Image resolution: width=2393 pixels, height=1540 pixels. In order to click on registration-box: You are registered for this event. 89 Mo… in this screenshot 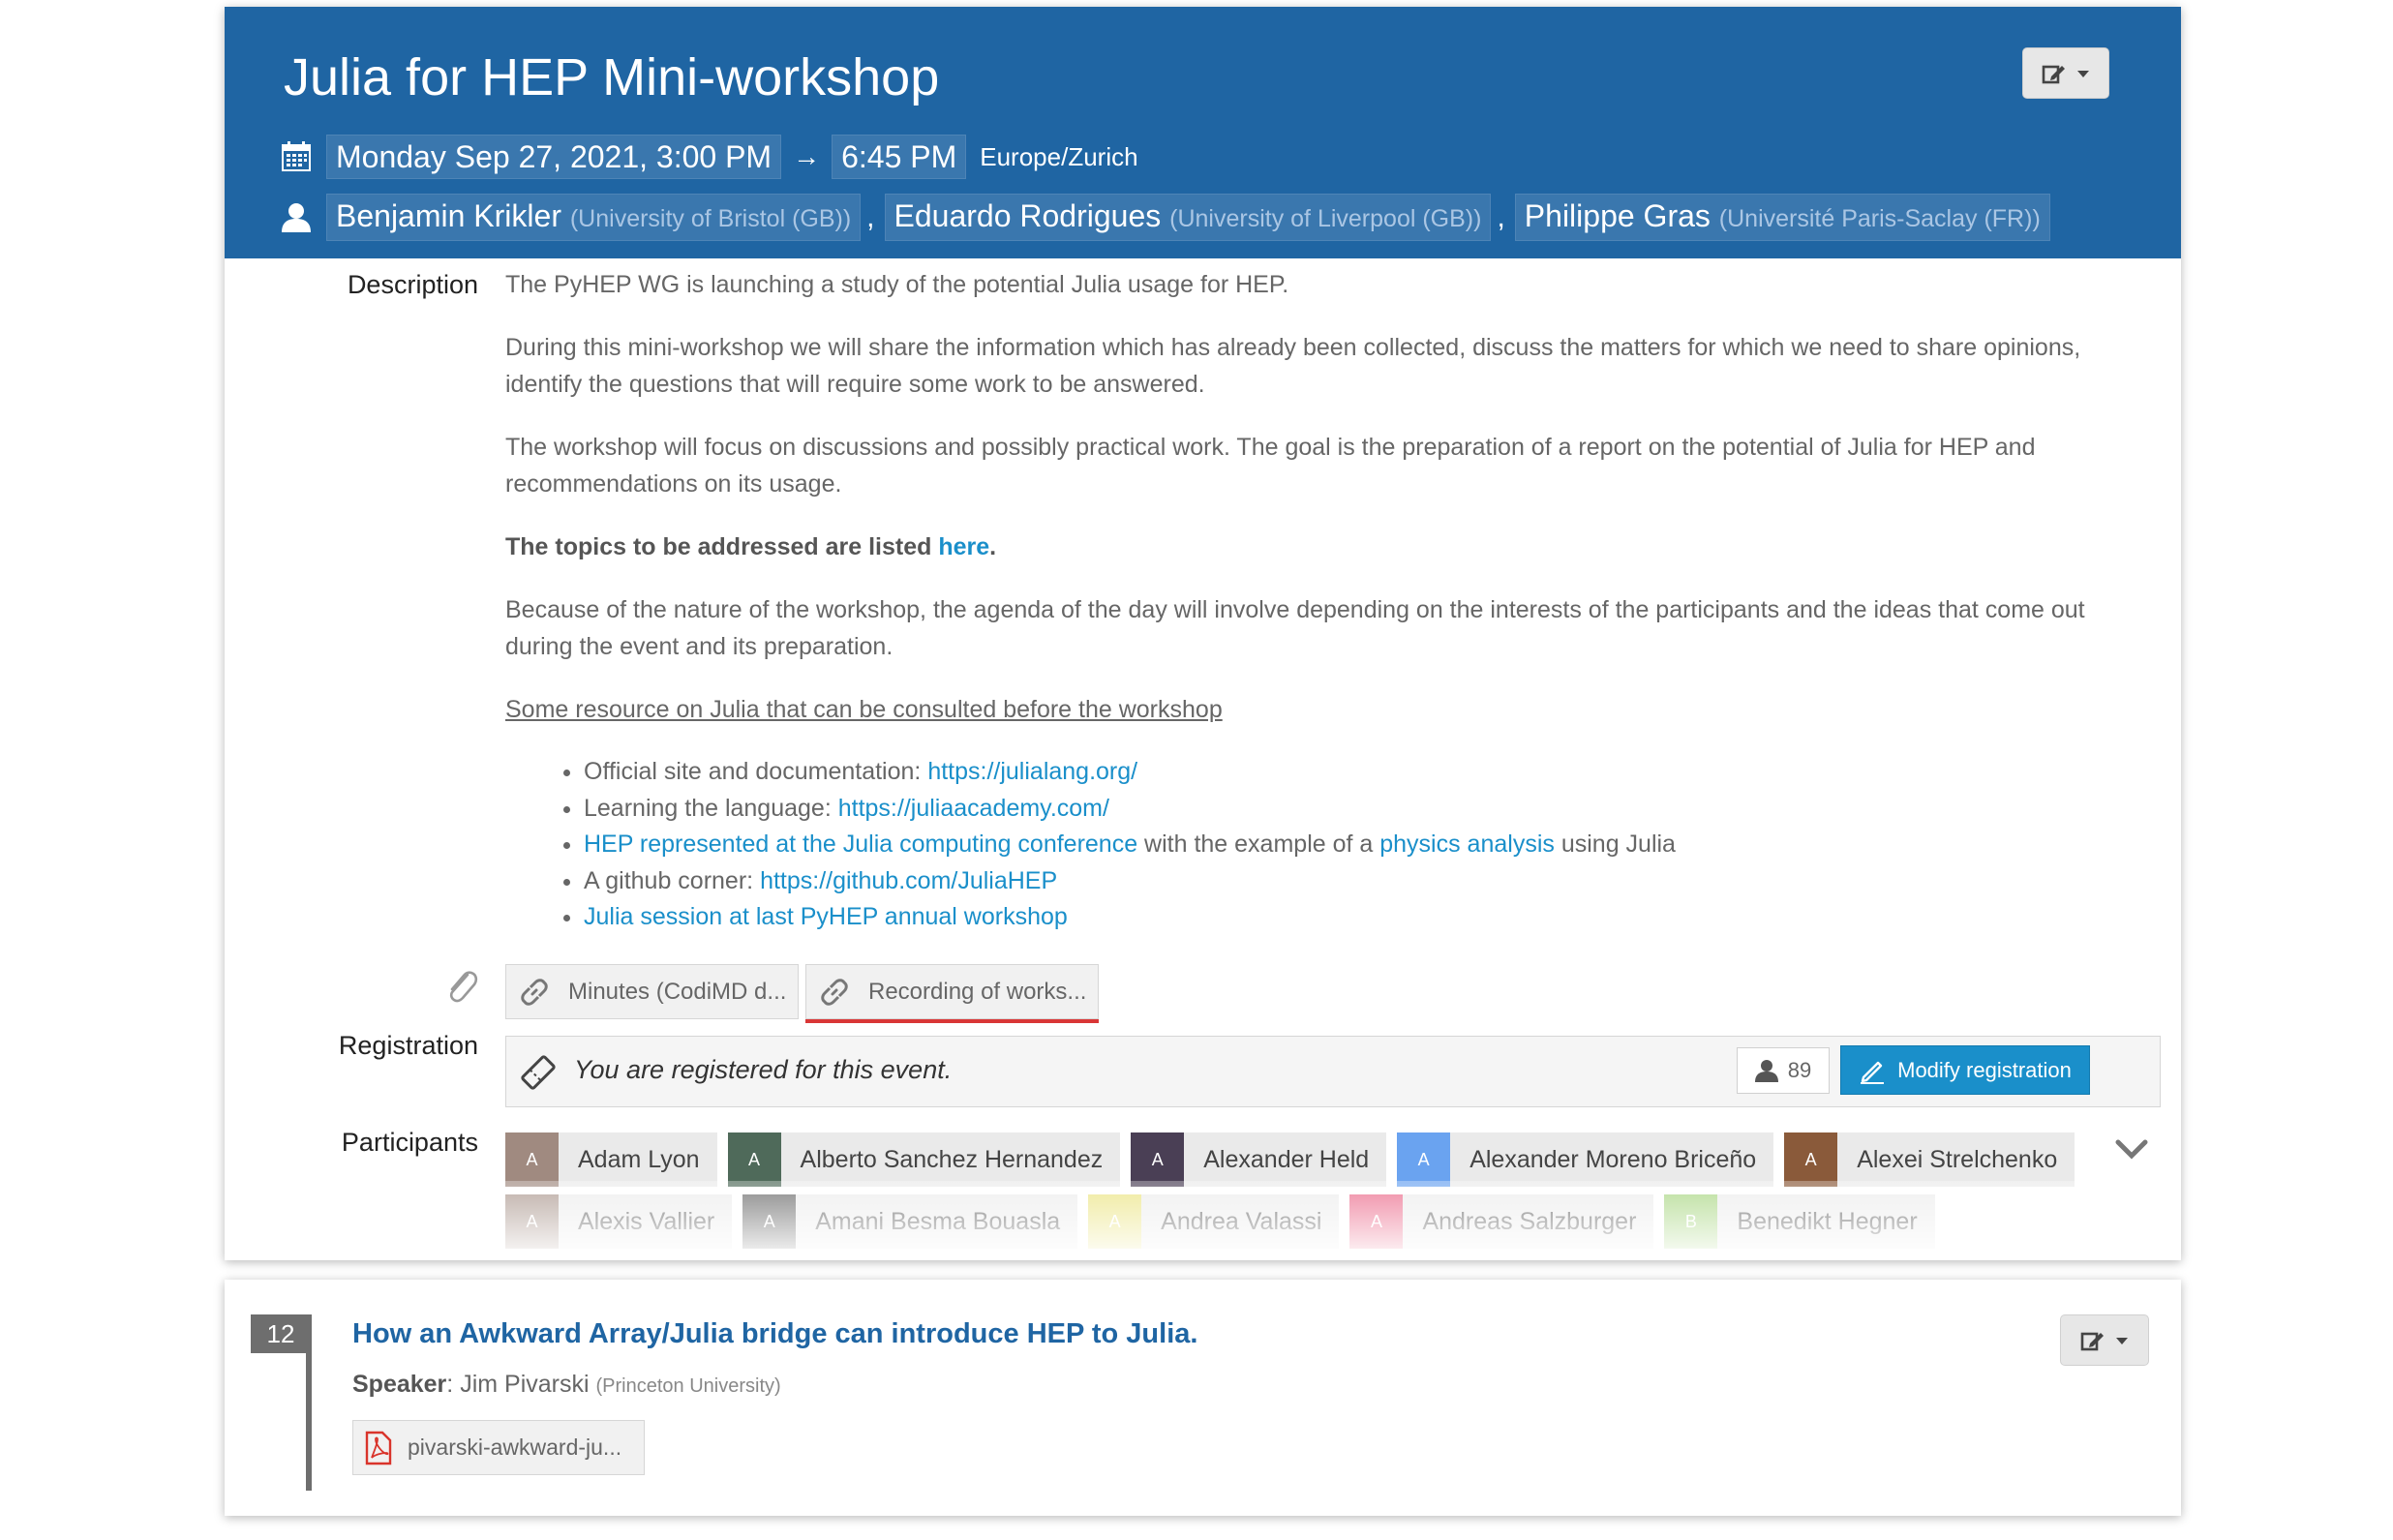, I will do `click(1333, 1071)`.